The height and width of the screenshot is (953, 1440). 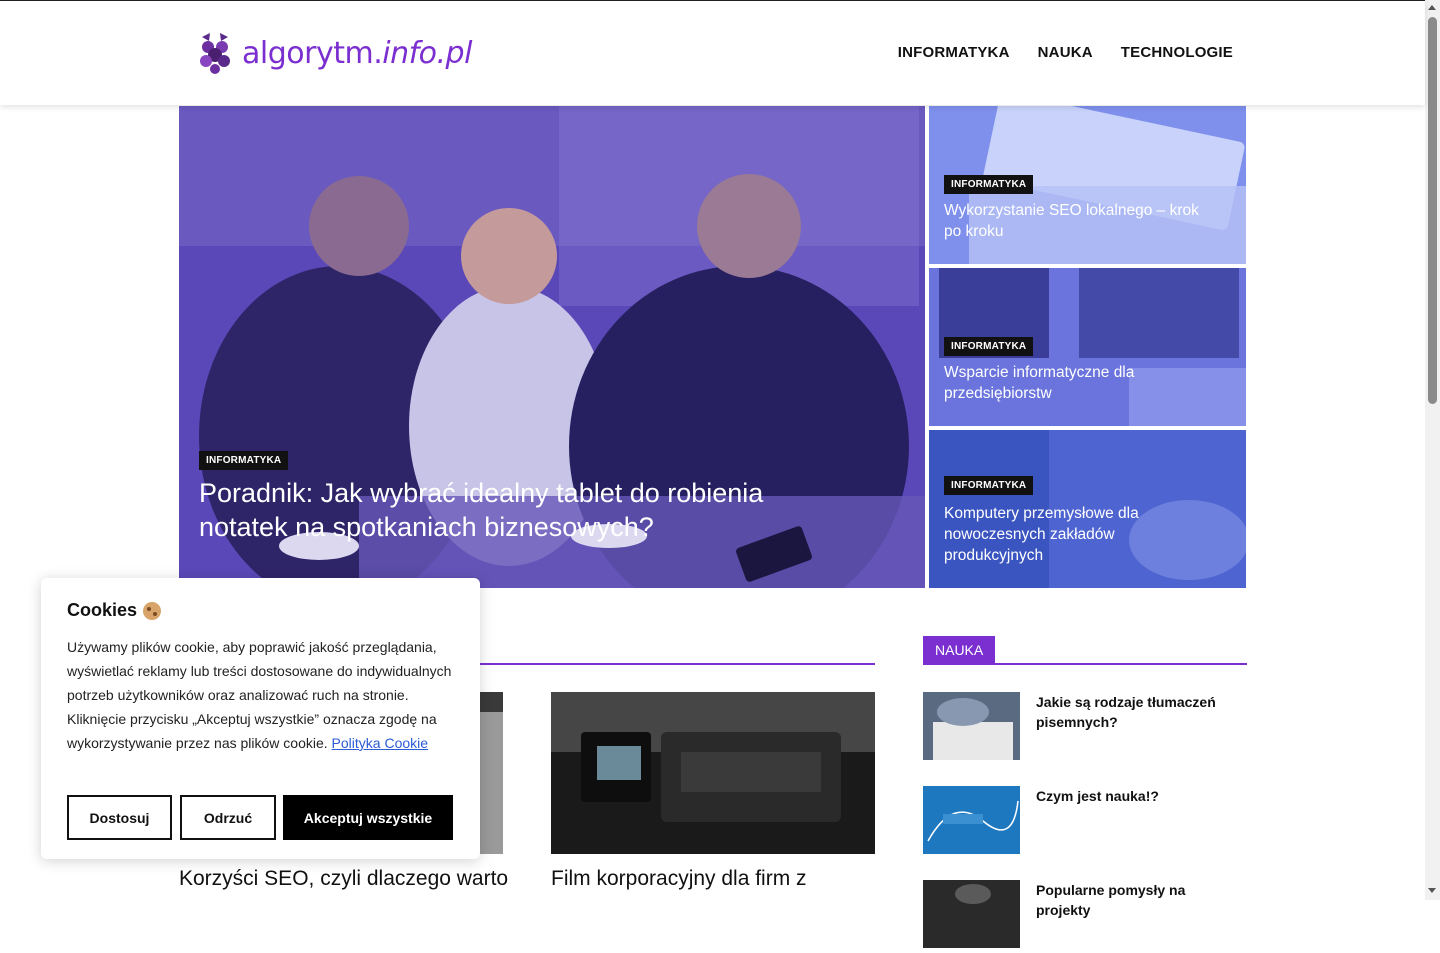 I want to click on sidebar-post: Czym jest nauka!?, so click(x=1074, y=820).